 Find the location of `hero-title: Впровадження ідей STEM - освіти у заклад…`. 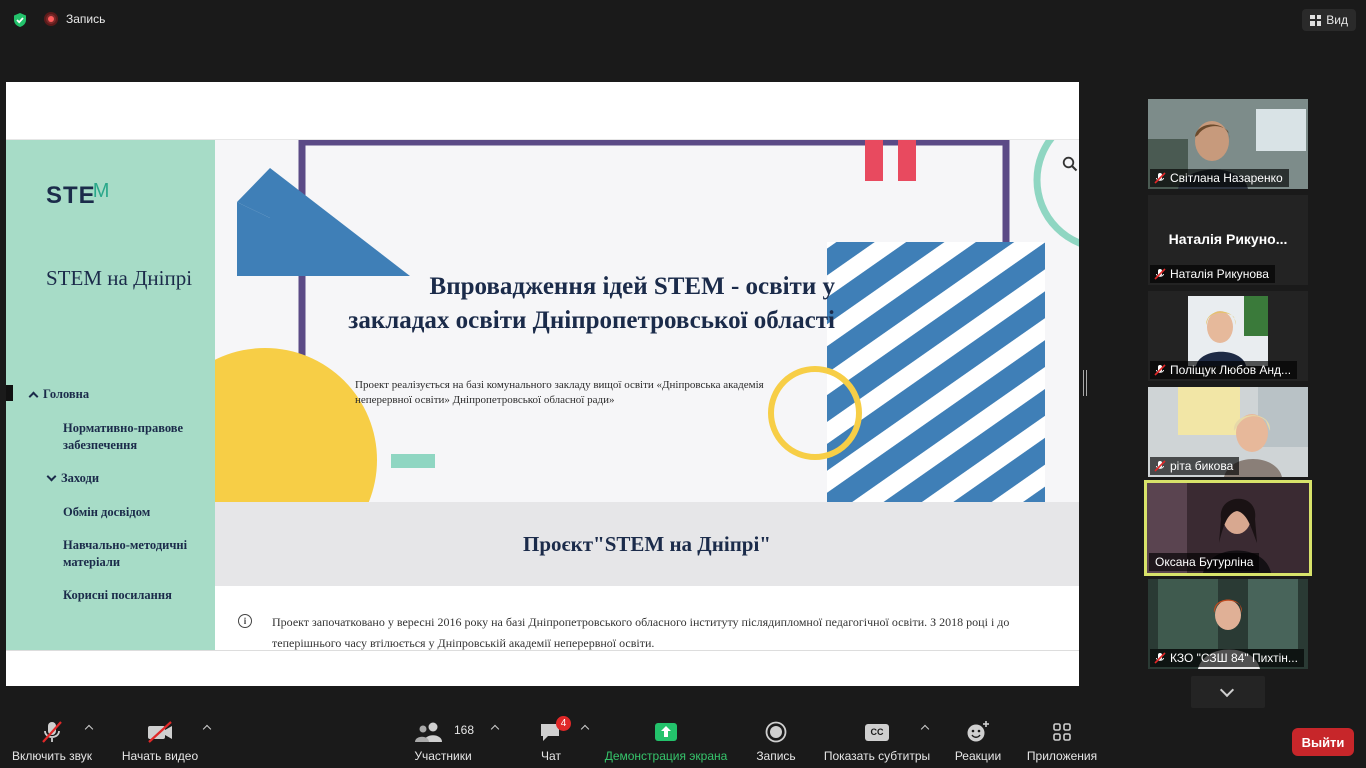

hero-title: Впровадження ідей STEM - освіти у заклад… is located at coordinates (591, 303).